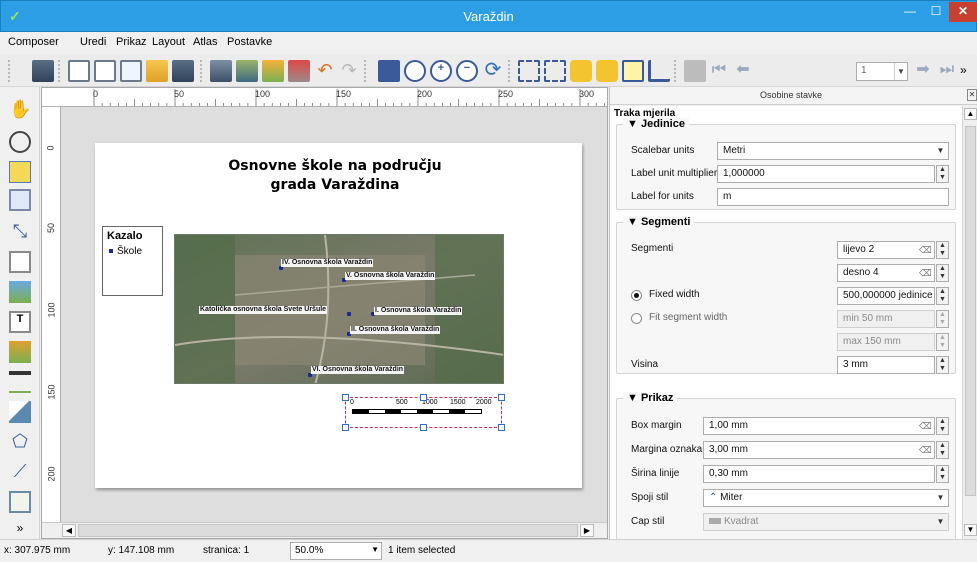 This screenshot has height=562, width=977. I want to click on next-feature-icon: ➡, so click(923, 71).